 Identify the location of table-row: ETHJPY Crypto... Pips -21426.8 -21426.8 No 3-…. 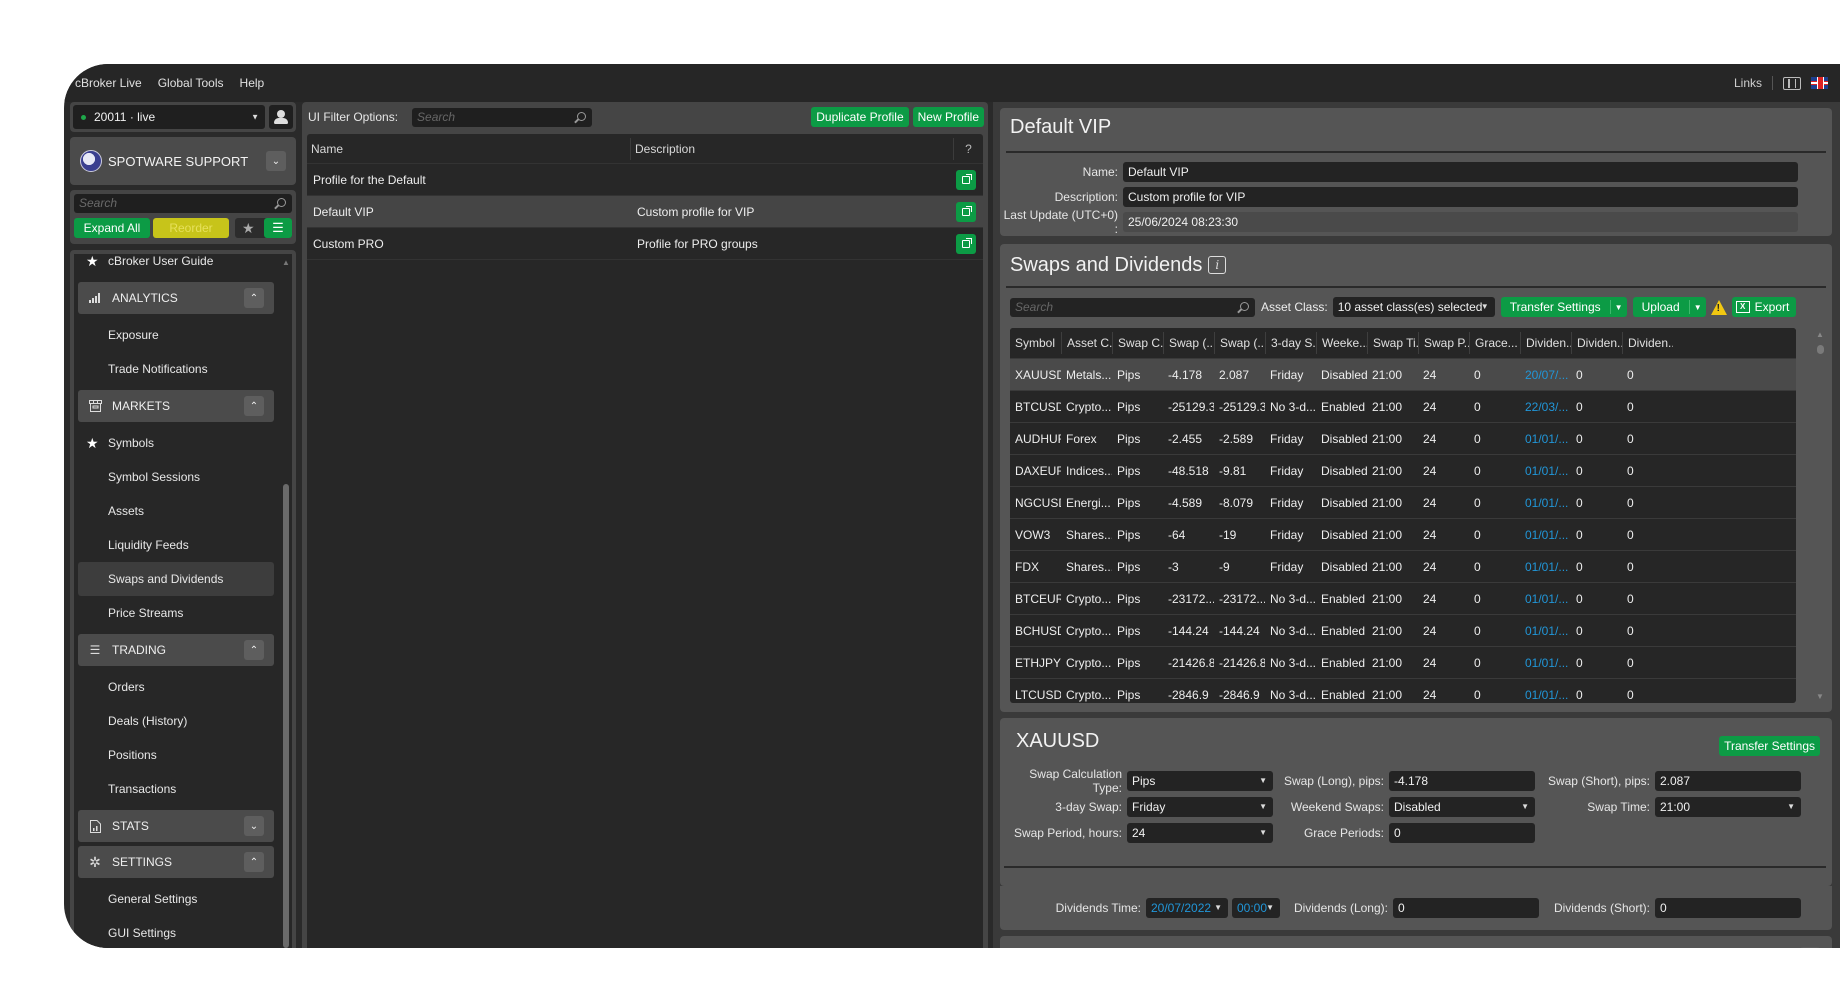
(1403, 662).